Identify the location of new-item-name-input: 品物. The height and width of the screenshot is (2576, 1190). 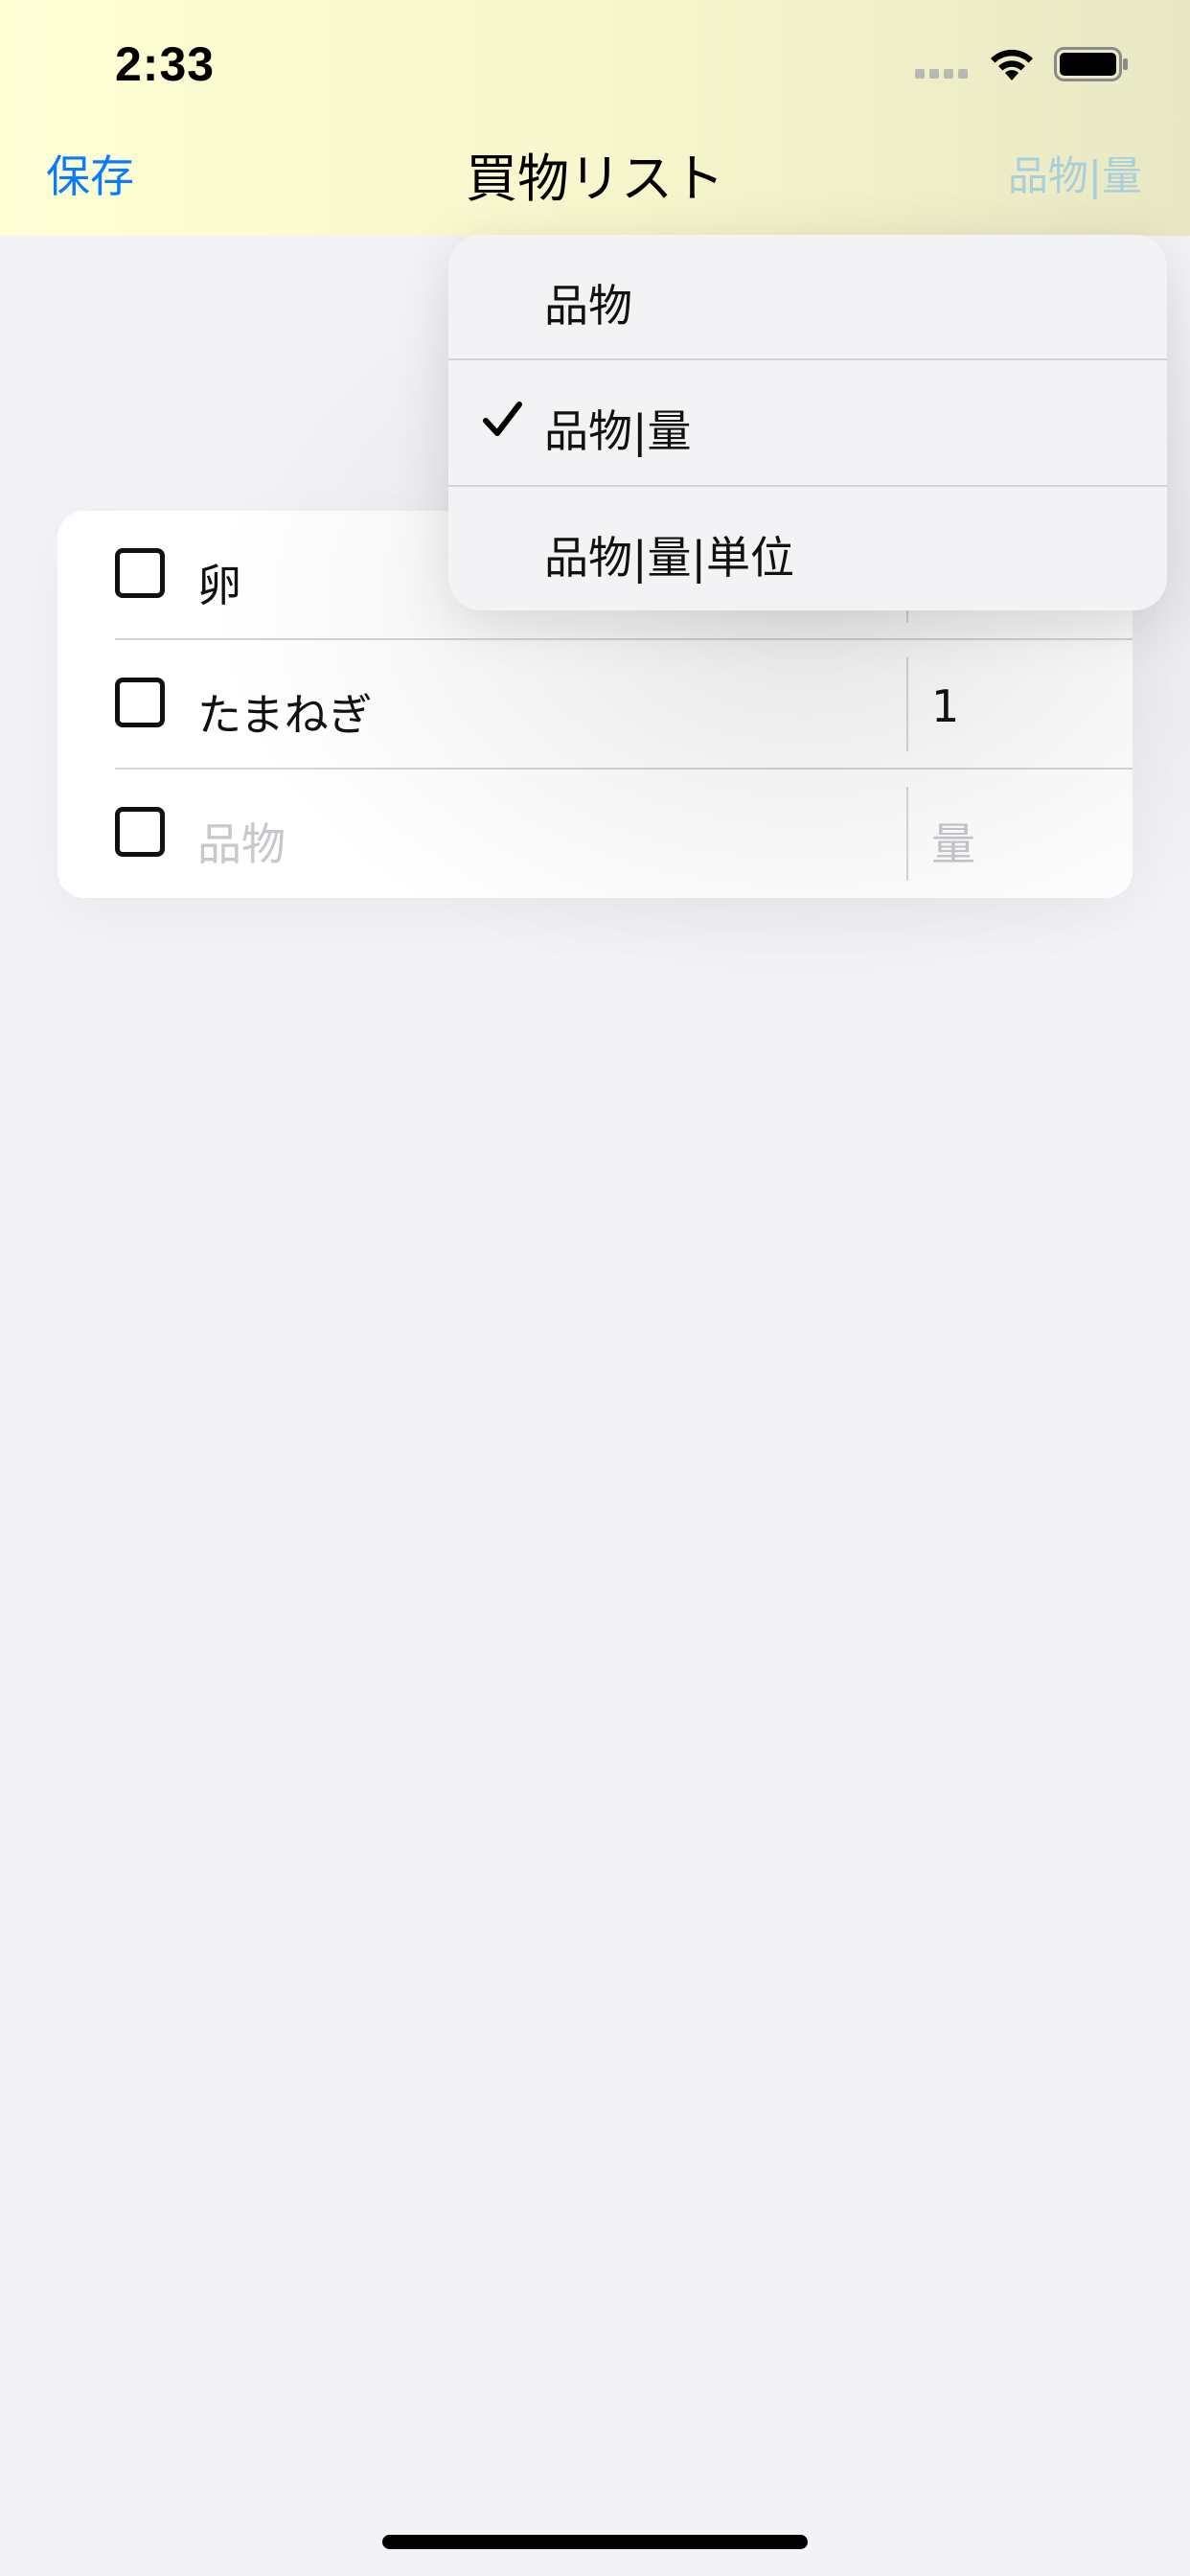
(242, 841).